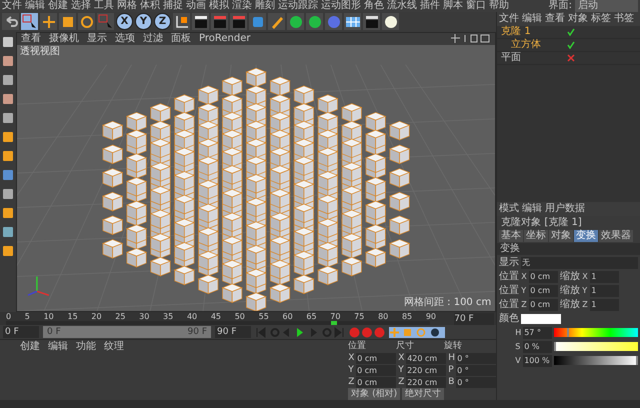 This screenshot has height=408, width=640. I want to click on material-menu-item: 编辑, so click(58, 346).